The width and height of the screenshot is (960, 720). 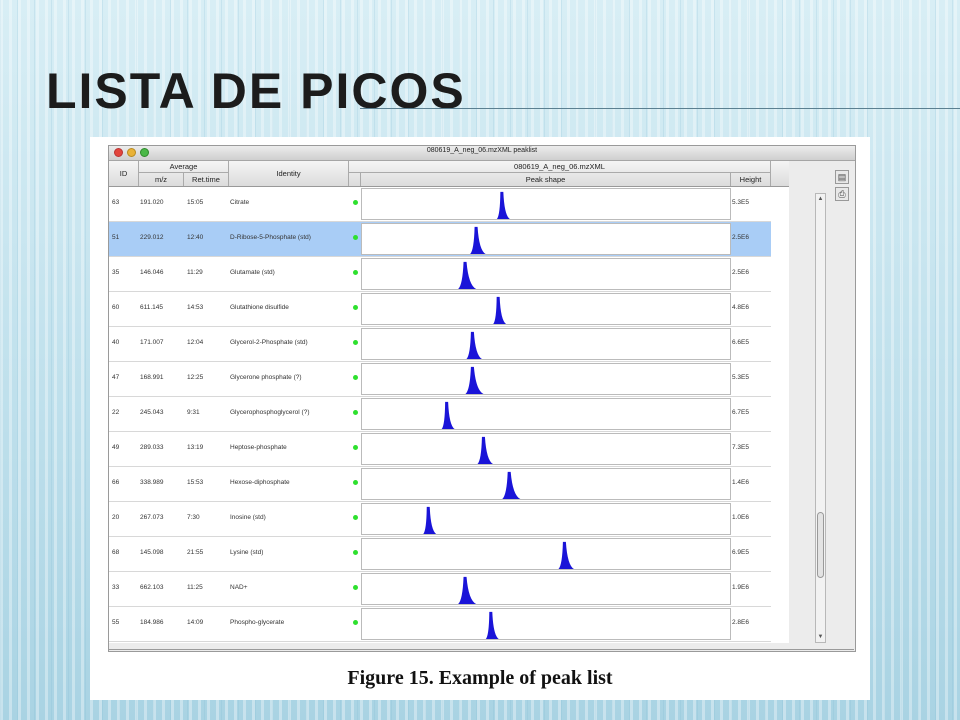 What do you see at coordinates (248, 517) in the screenshot?
I see `cell-identity: Inosine (std)` at bounding box center [248, 517].